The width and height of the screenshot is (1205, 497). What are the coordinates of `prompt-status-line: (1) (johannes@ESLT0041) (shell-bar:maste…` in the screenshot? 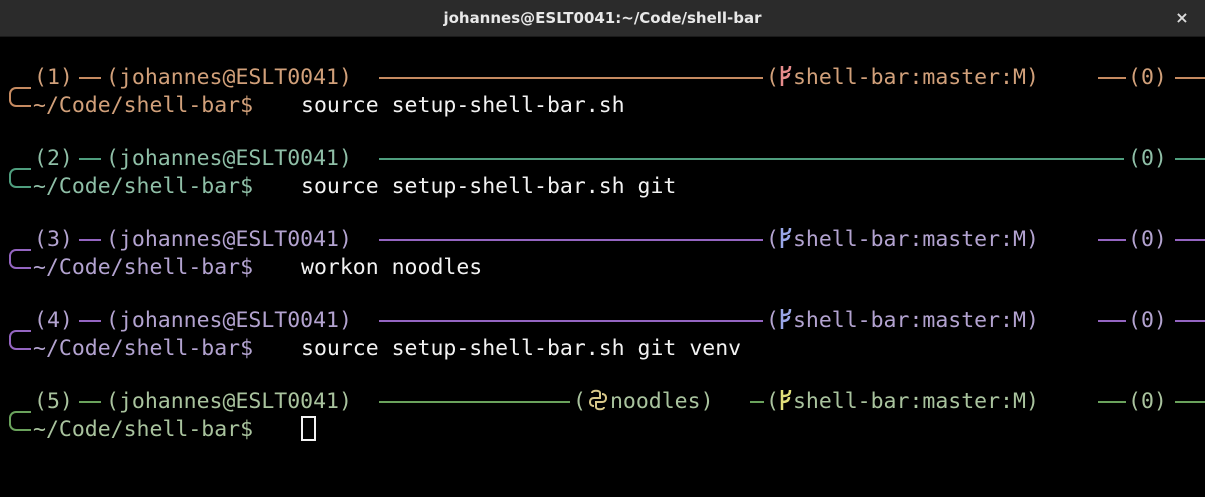 It's located at (602, 78).